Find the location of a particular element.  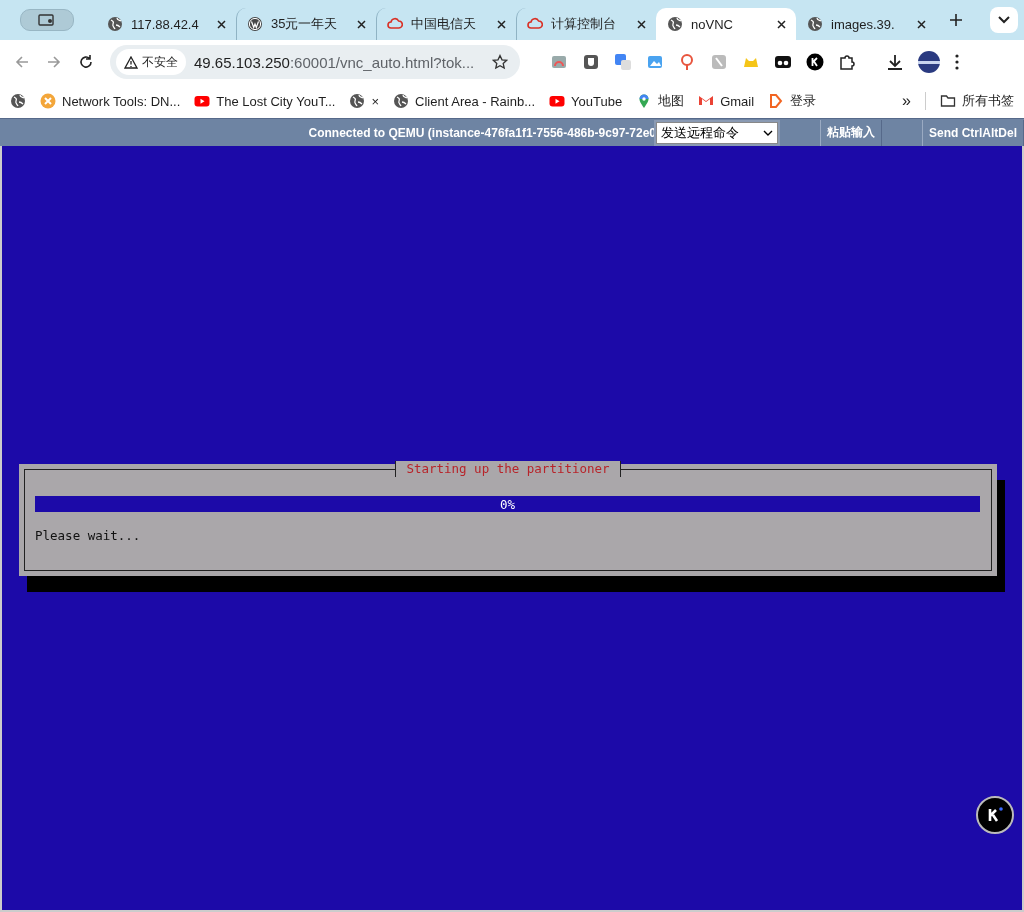

chevron-down-icon is located at coordinates (1004, 20).